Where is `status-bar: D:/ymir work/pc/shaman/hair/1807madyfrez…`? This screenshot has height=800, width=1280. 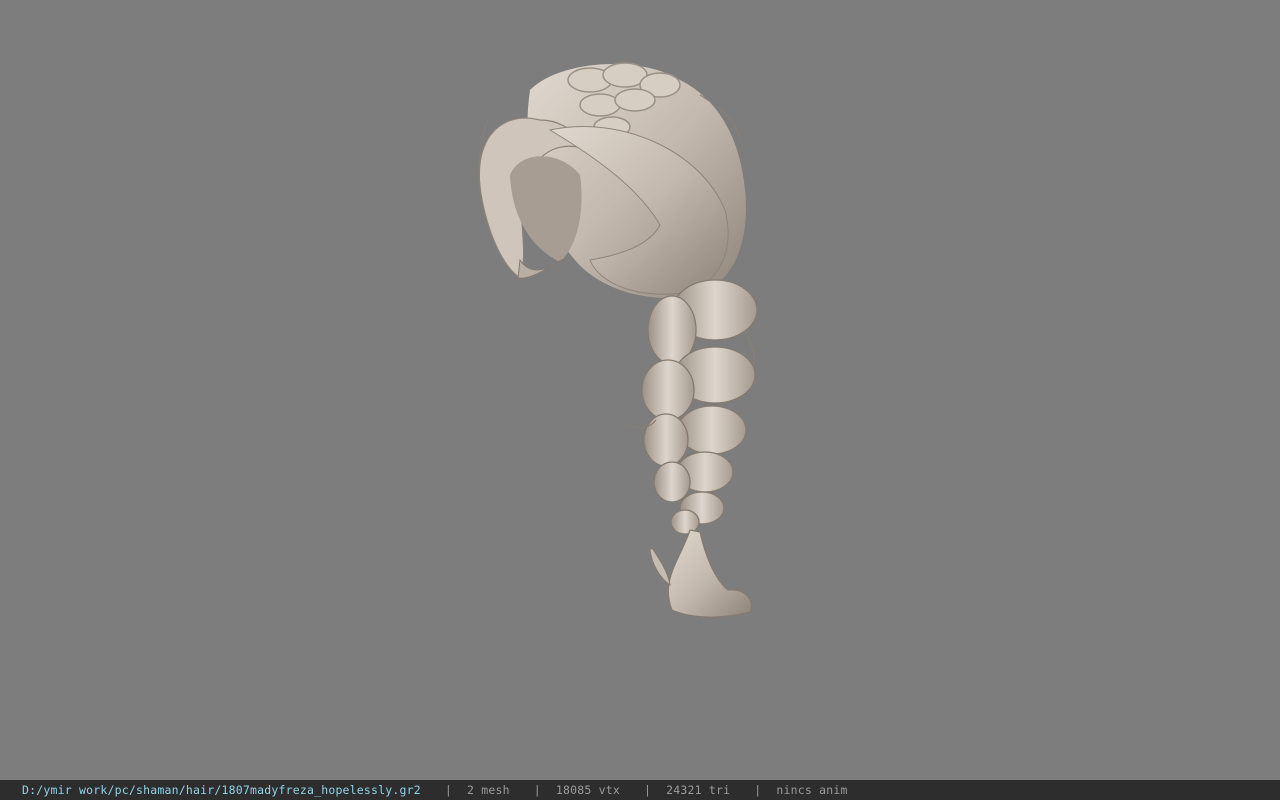 status-bar: D:/ymir work/pc/shaman/hair/1807madyfrez… is located at coordinates (640, 790).